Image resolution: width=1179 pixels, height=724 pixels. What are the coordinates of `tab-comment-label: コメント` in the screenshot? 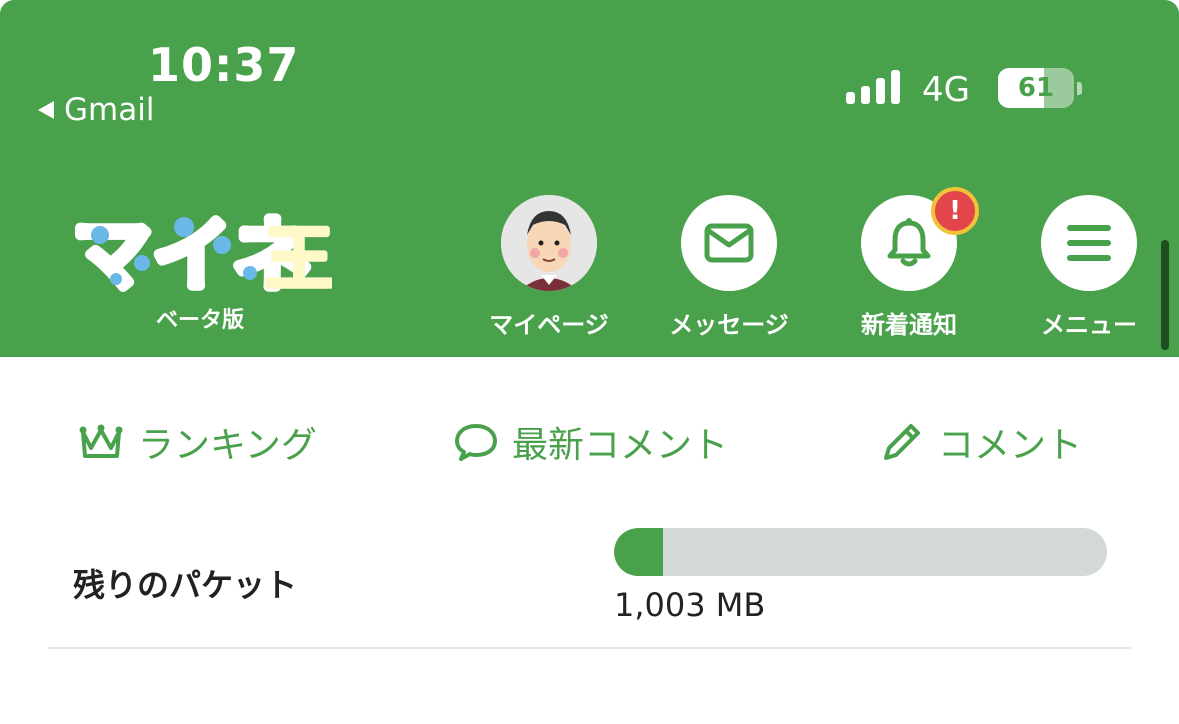 It's located at (1010, 445).